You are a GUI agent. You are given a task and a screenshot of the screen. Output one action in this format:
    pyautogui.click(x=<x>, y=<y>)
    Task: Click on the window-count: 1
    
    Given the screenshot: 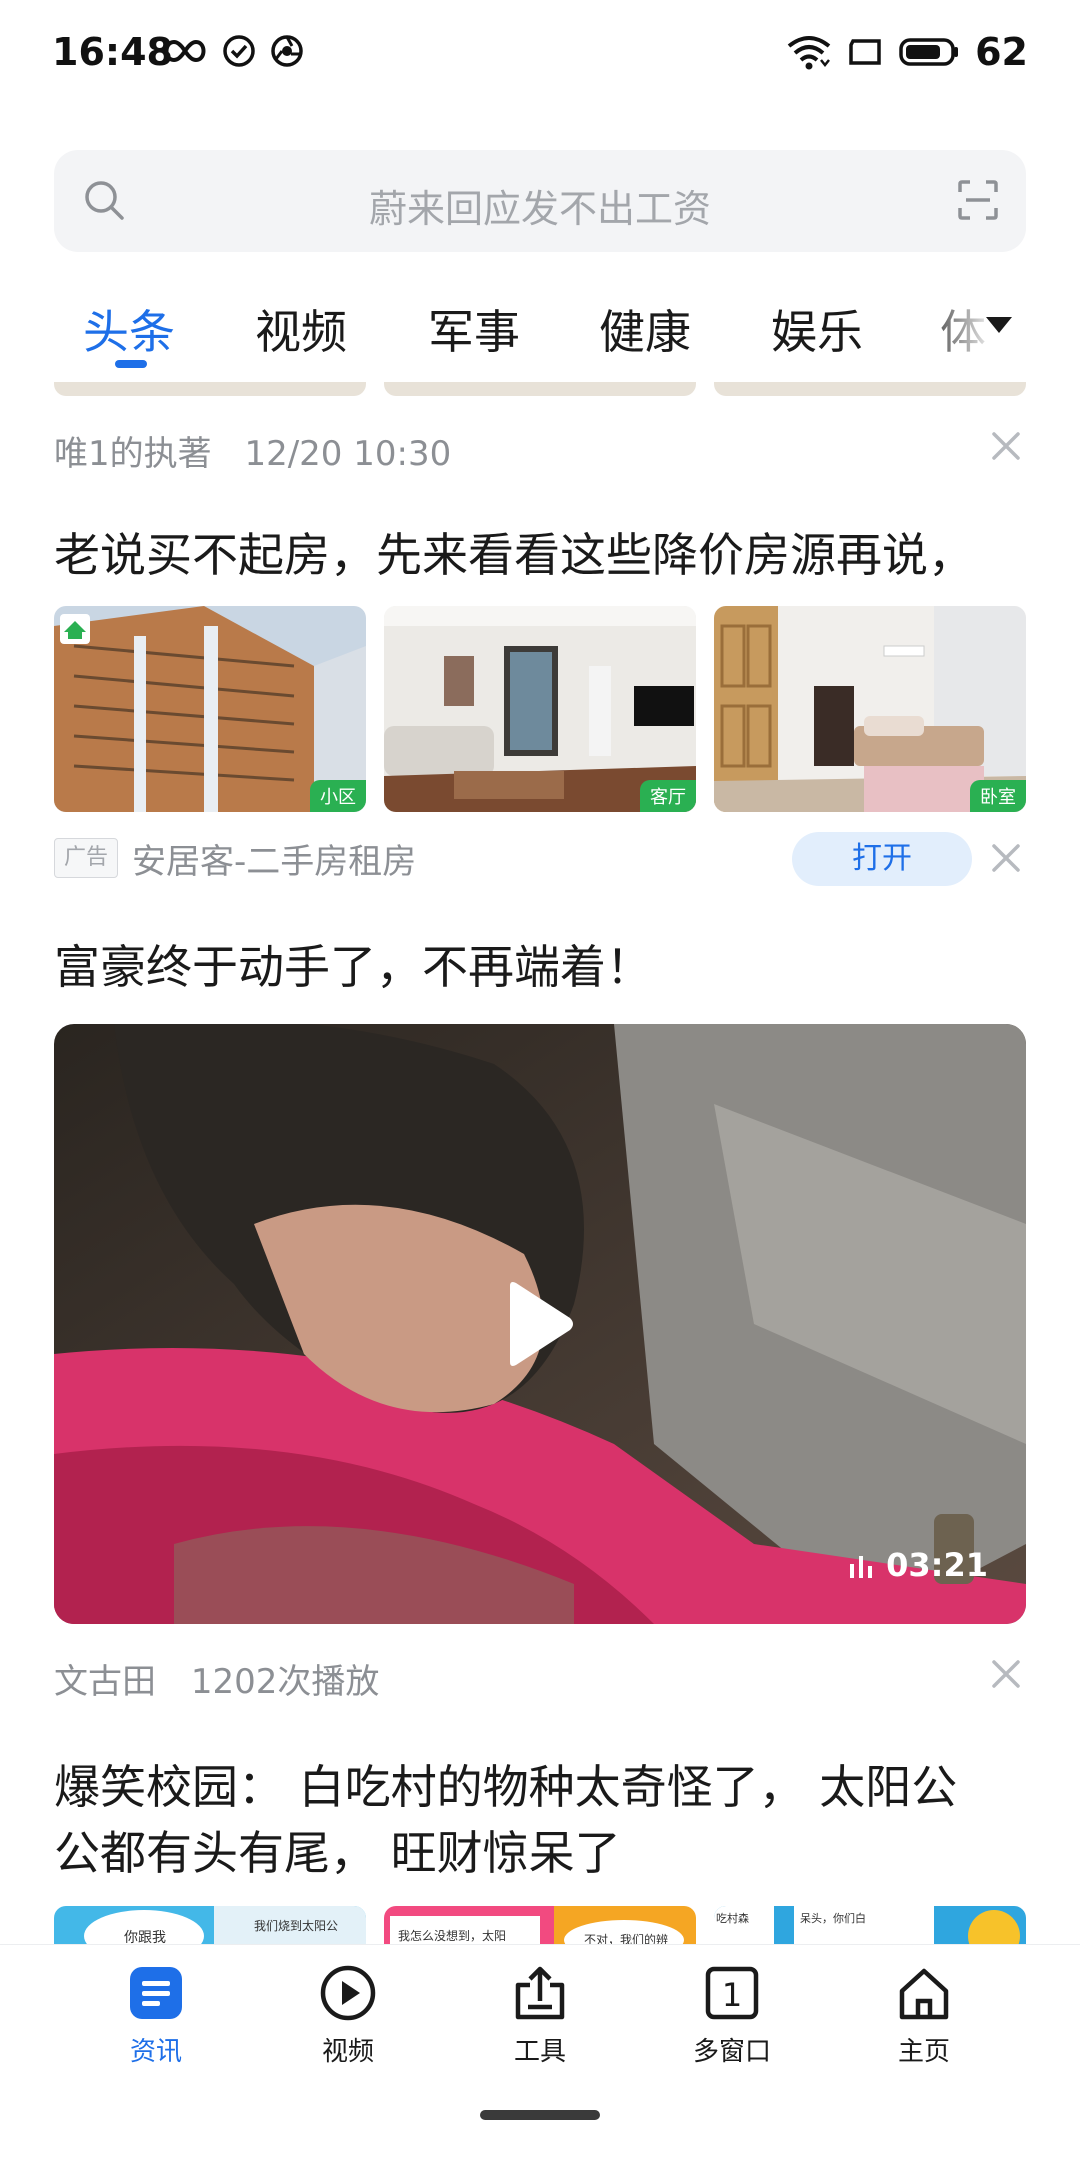 What is the action you would take?
    pyautogui.click(x=732, y=1995)
    